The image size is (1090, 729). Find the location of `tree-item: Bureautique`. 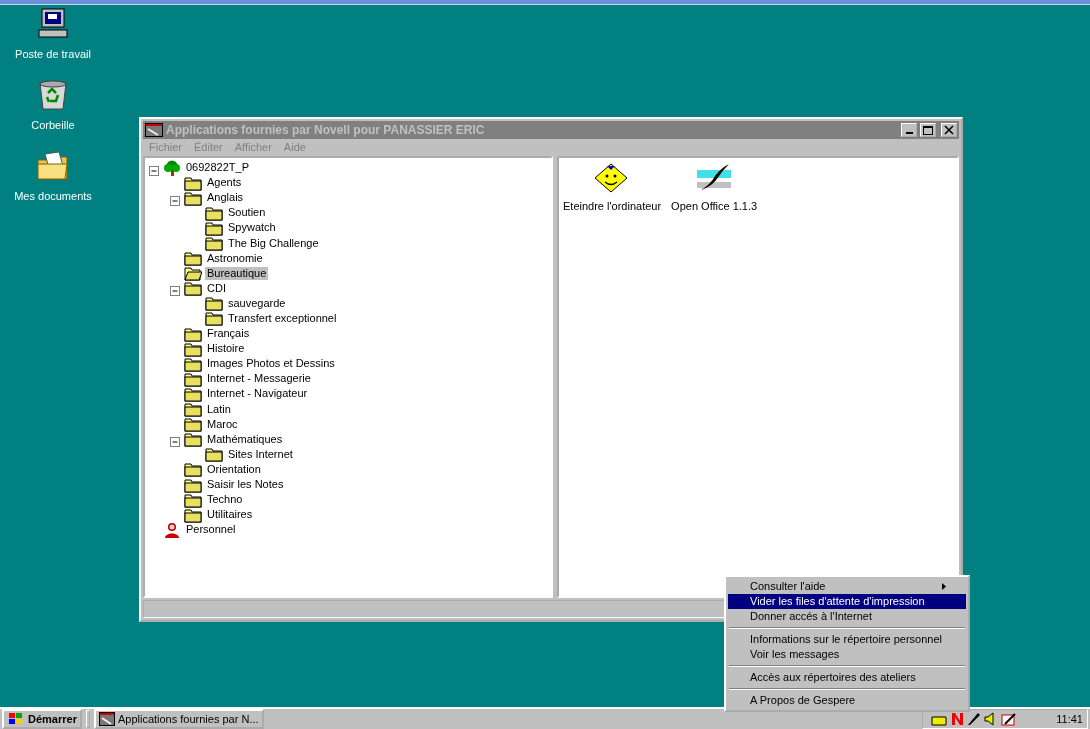

tree-item: Bureautique is located at coordinates (237, 273).